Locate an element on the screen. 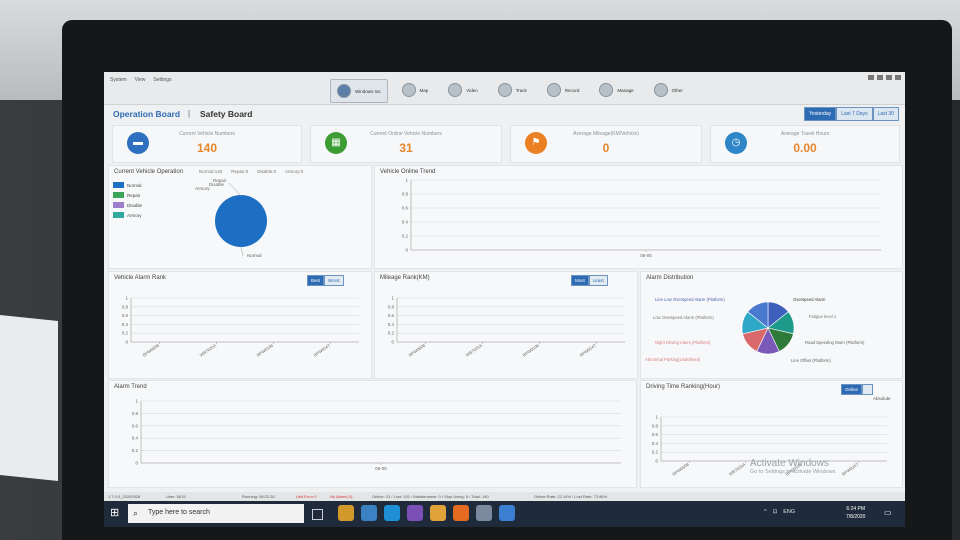 Image resolution: width=960 pixels, height=540 pixels. alarm-trend-chart: 1 0.8 0.6 0.4 0.2 0 06-05 is located at coordinates (376, 435).